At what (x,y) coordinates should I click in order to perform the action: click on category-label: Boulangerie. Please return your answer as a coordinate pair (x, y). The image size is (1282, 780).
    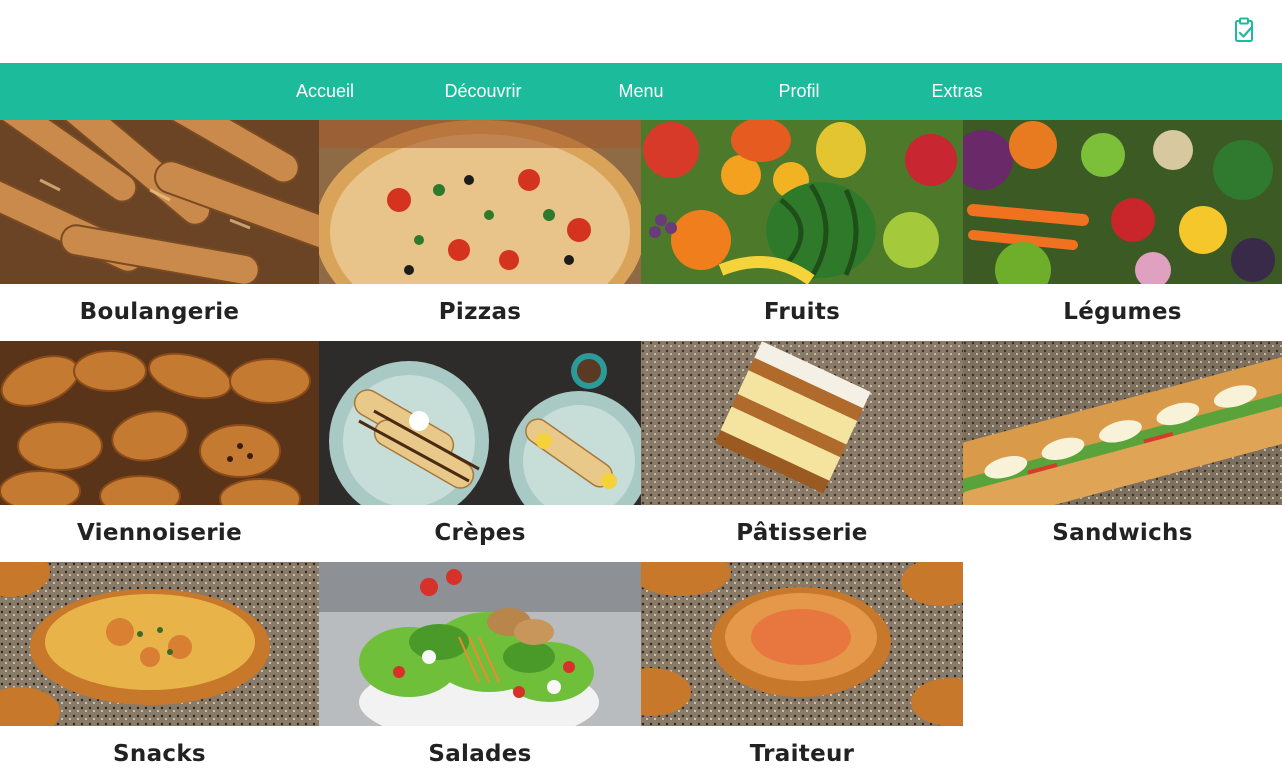
    Looking at the image, I should click on (159, 312).